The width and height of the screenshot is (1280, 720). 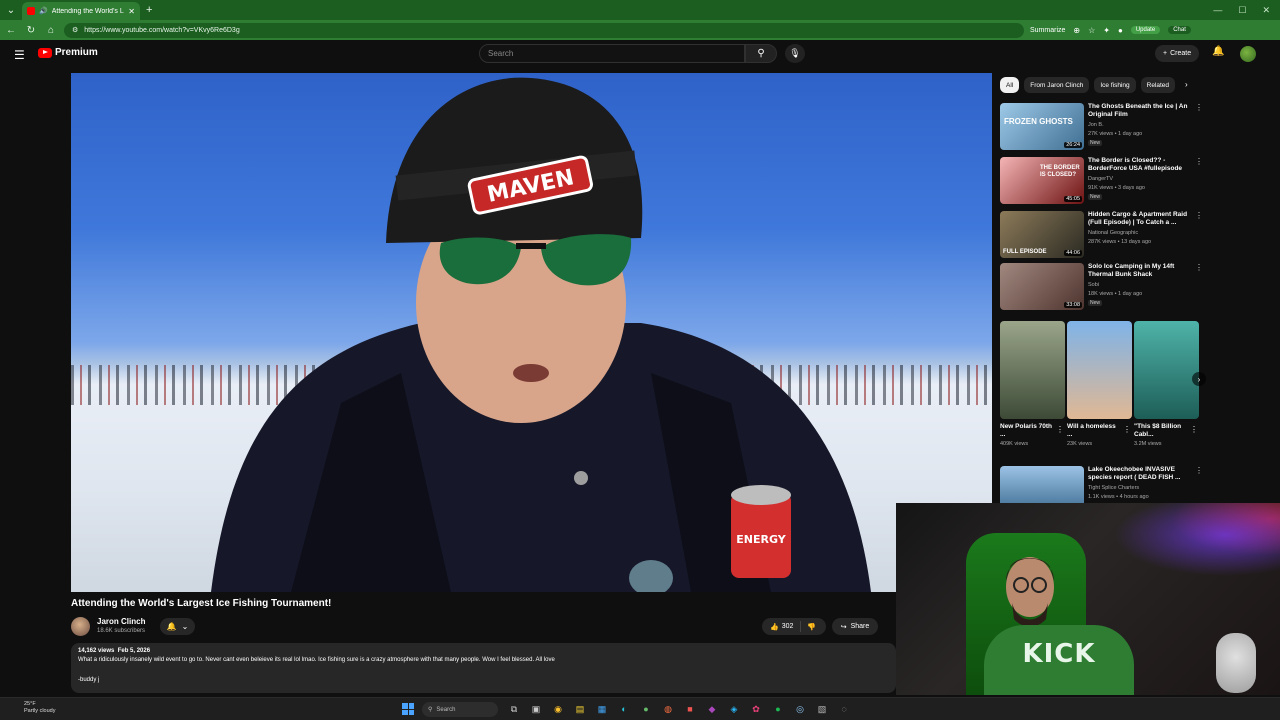 What do you see at coordinates (177, 626) in the screenshot?
I see `subscription-bell-button: 🔔 ⌄` at bounding box center [177, 626].